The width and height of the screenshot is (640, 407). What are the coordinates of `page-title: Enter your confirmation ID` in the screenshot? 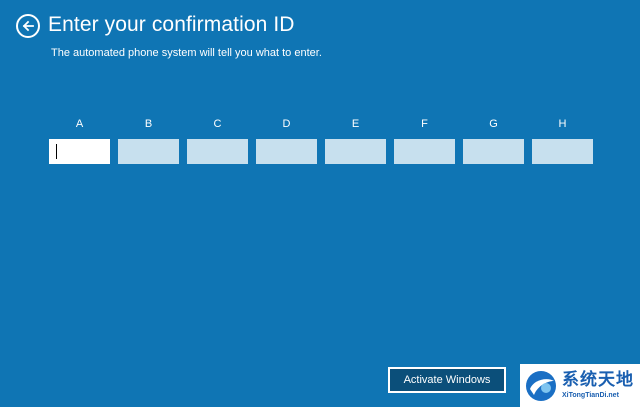 It's located at (171, 24).